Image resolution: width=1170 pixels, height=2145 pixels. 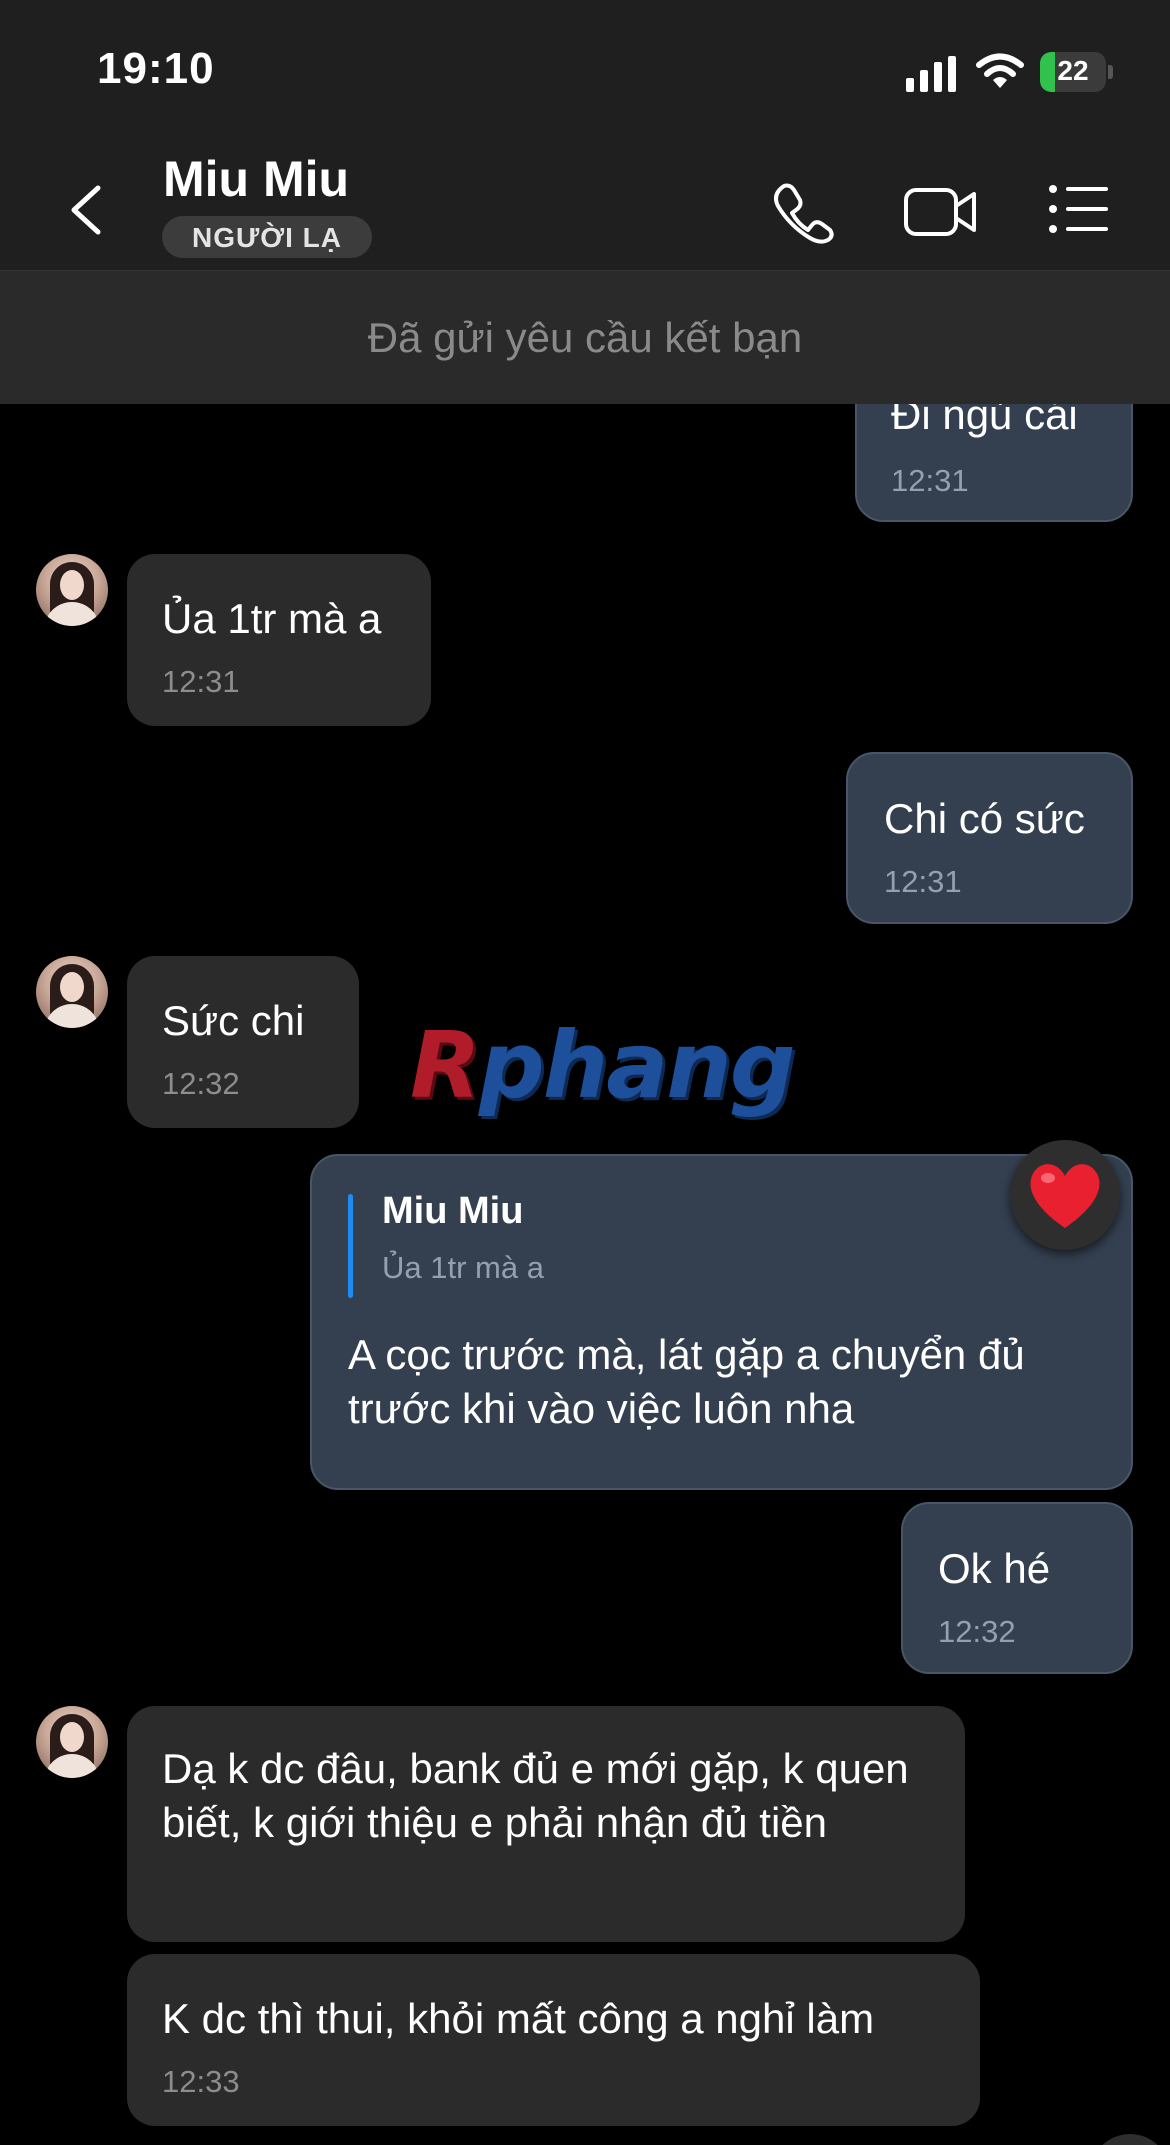 What do you see at coordinates (585, 337) in the screenshot?
I see `friend-request-notice: Đã gửi yêu cầu kết bạn` at bounding box center [585, 337].